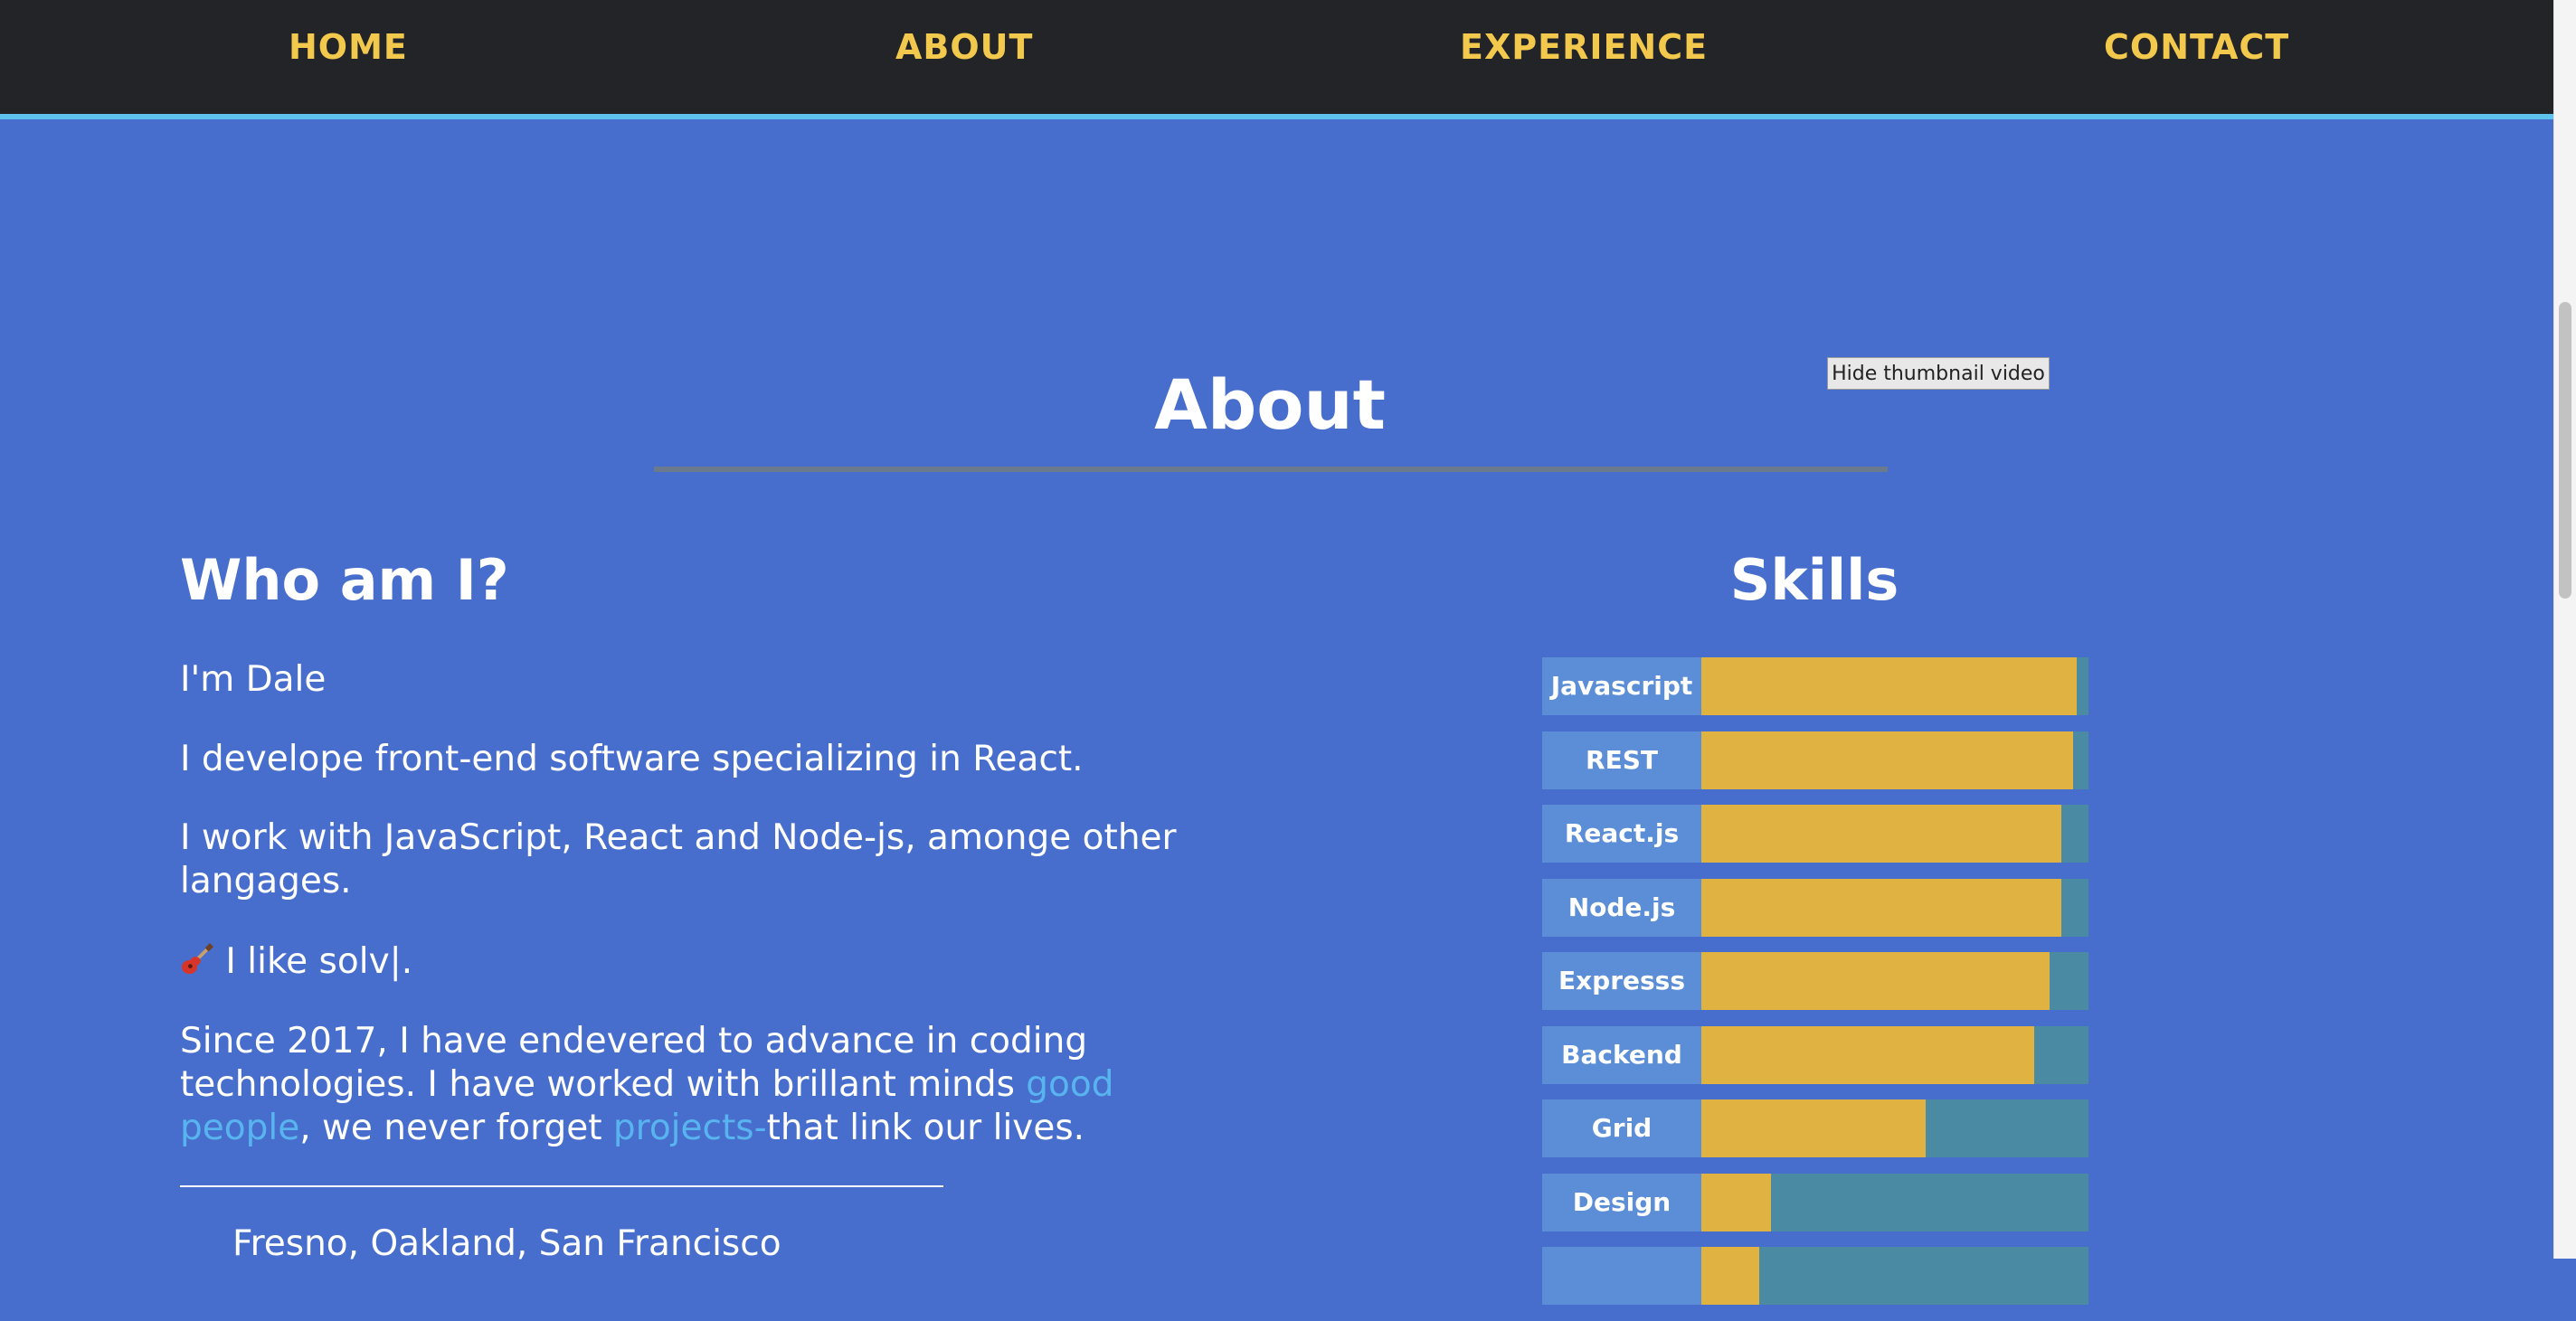 The image size is (2576, 1321). What do you see at coordinates (2565, 450) in the screenshot?
I see `scrollbar-thumb` at bounding box center [2565, 450].